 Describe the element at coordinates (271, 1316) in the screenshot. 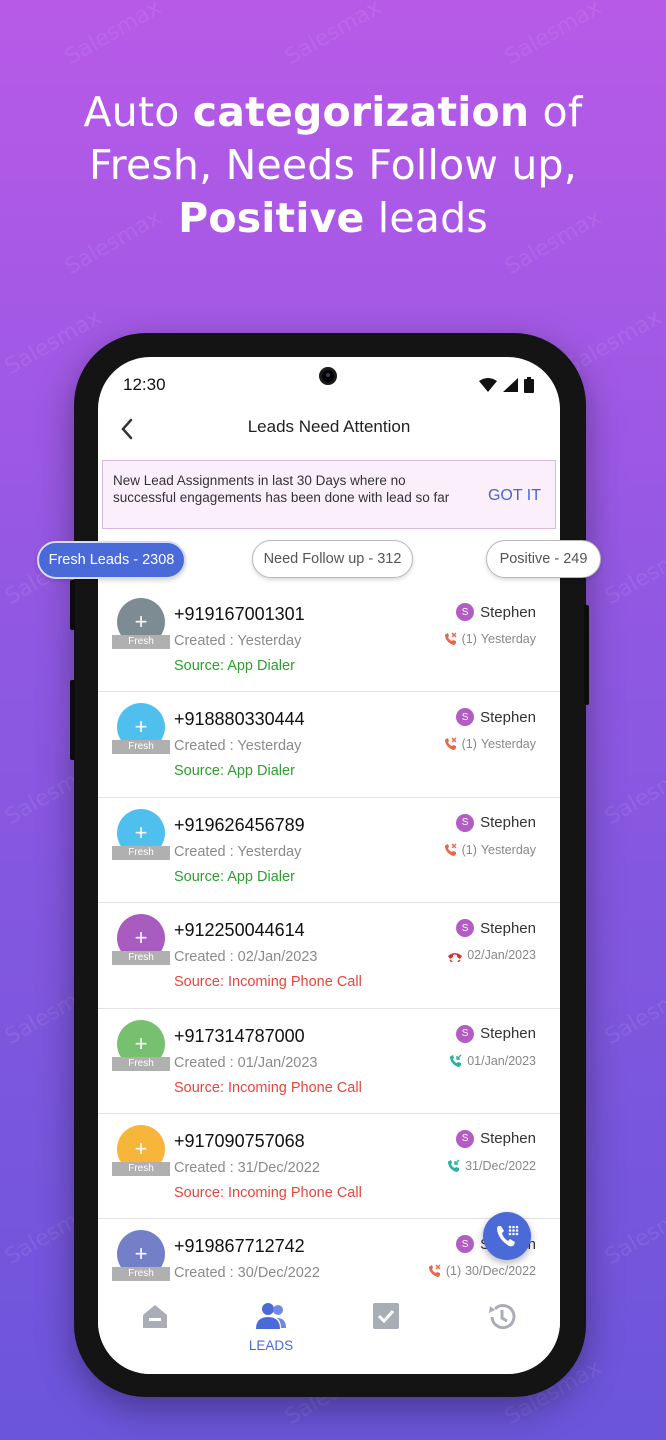

I see `leads-people-icon` at that location.